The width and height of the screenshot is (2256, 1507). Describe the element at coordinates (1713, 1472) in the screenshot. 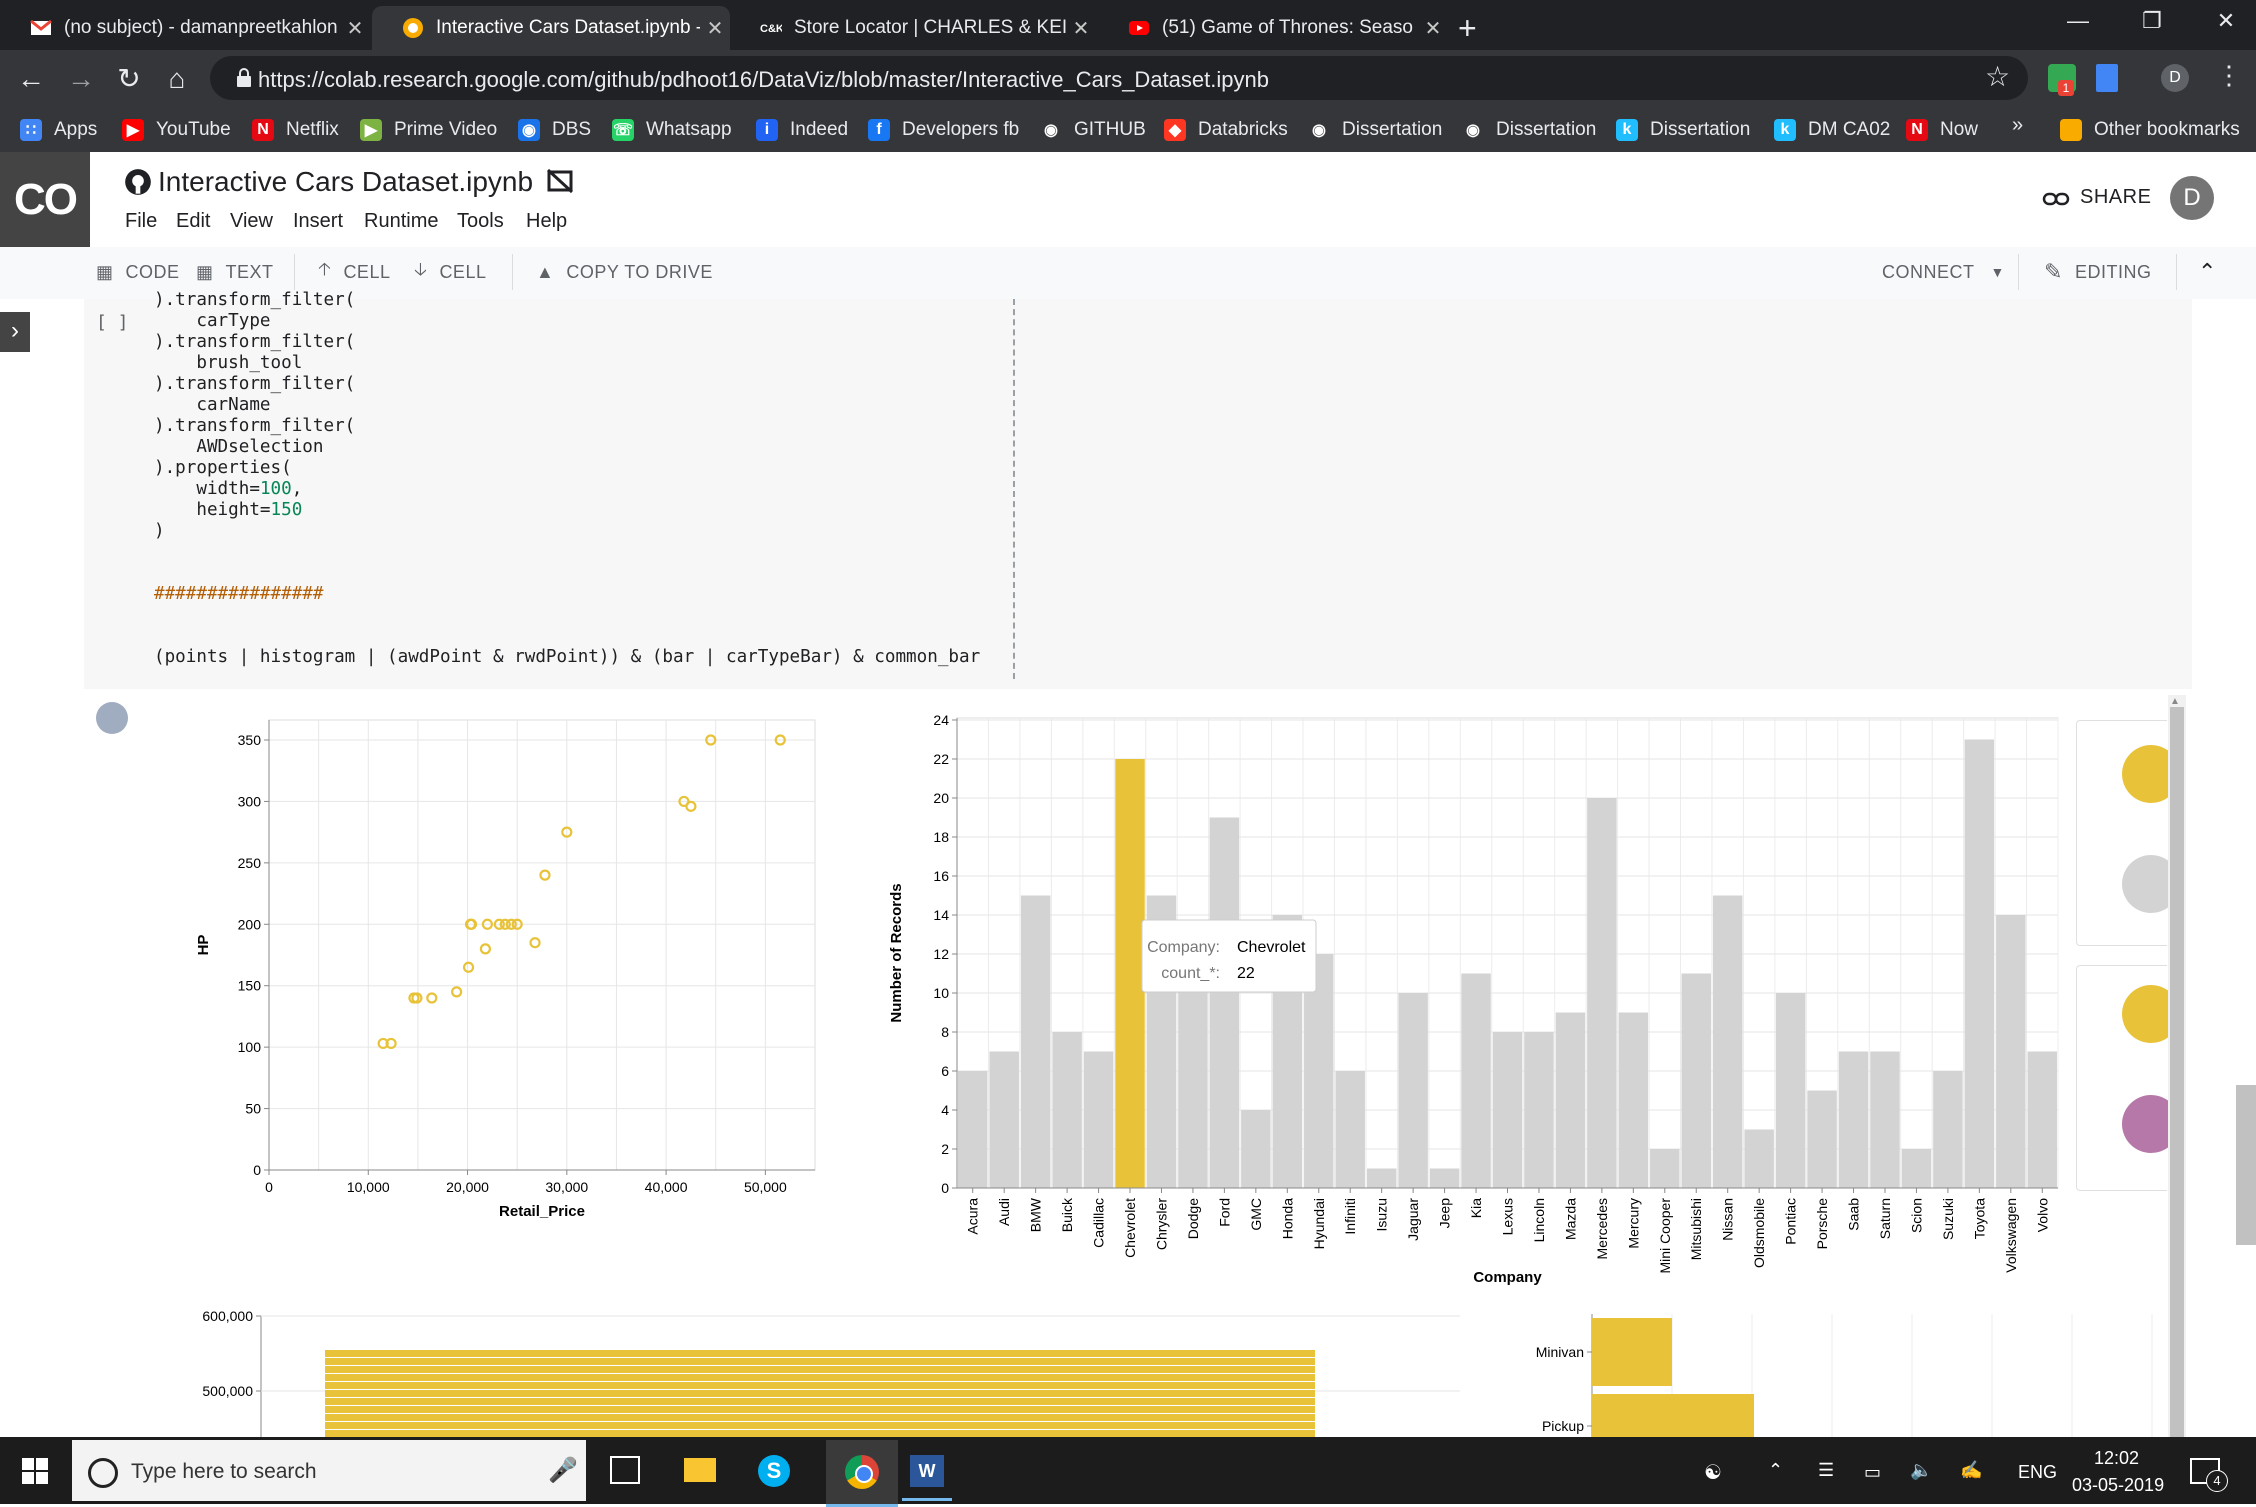

I see `people-icon: ☯` at that location.